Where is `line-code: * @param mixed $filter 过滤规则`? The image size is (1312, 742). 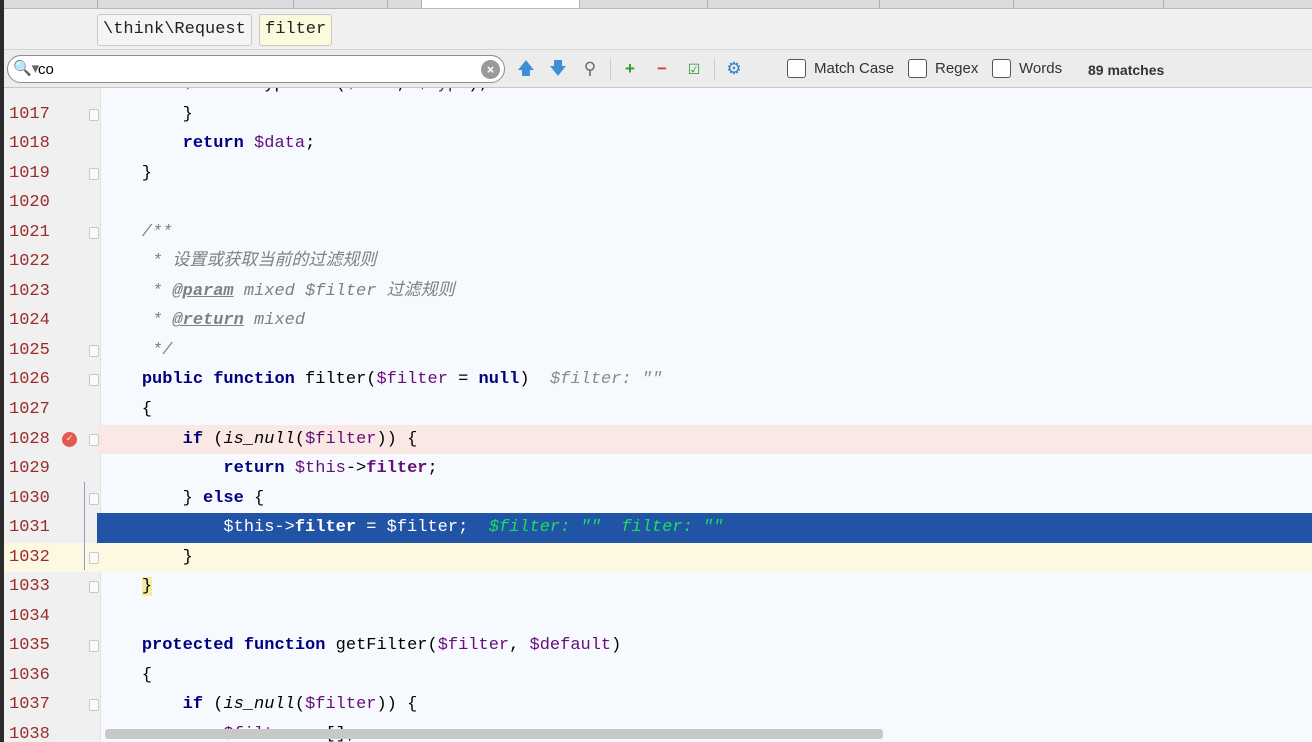
line-code: * @param mixed $filter 过滤规则 is located at coordinates (704, 292).